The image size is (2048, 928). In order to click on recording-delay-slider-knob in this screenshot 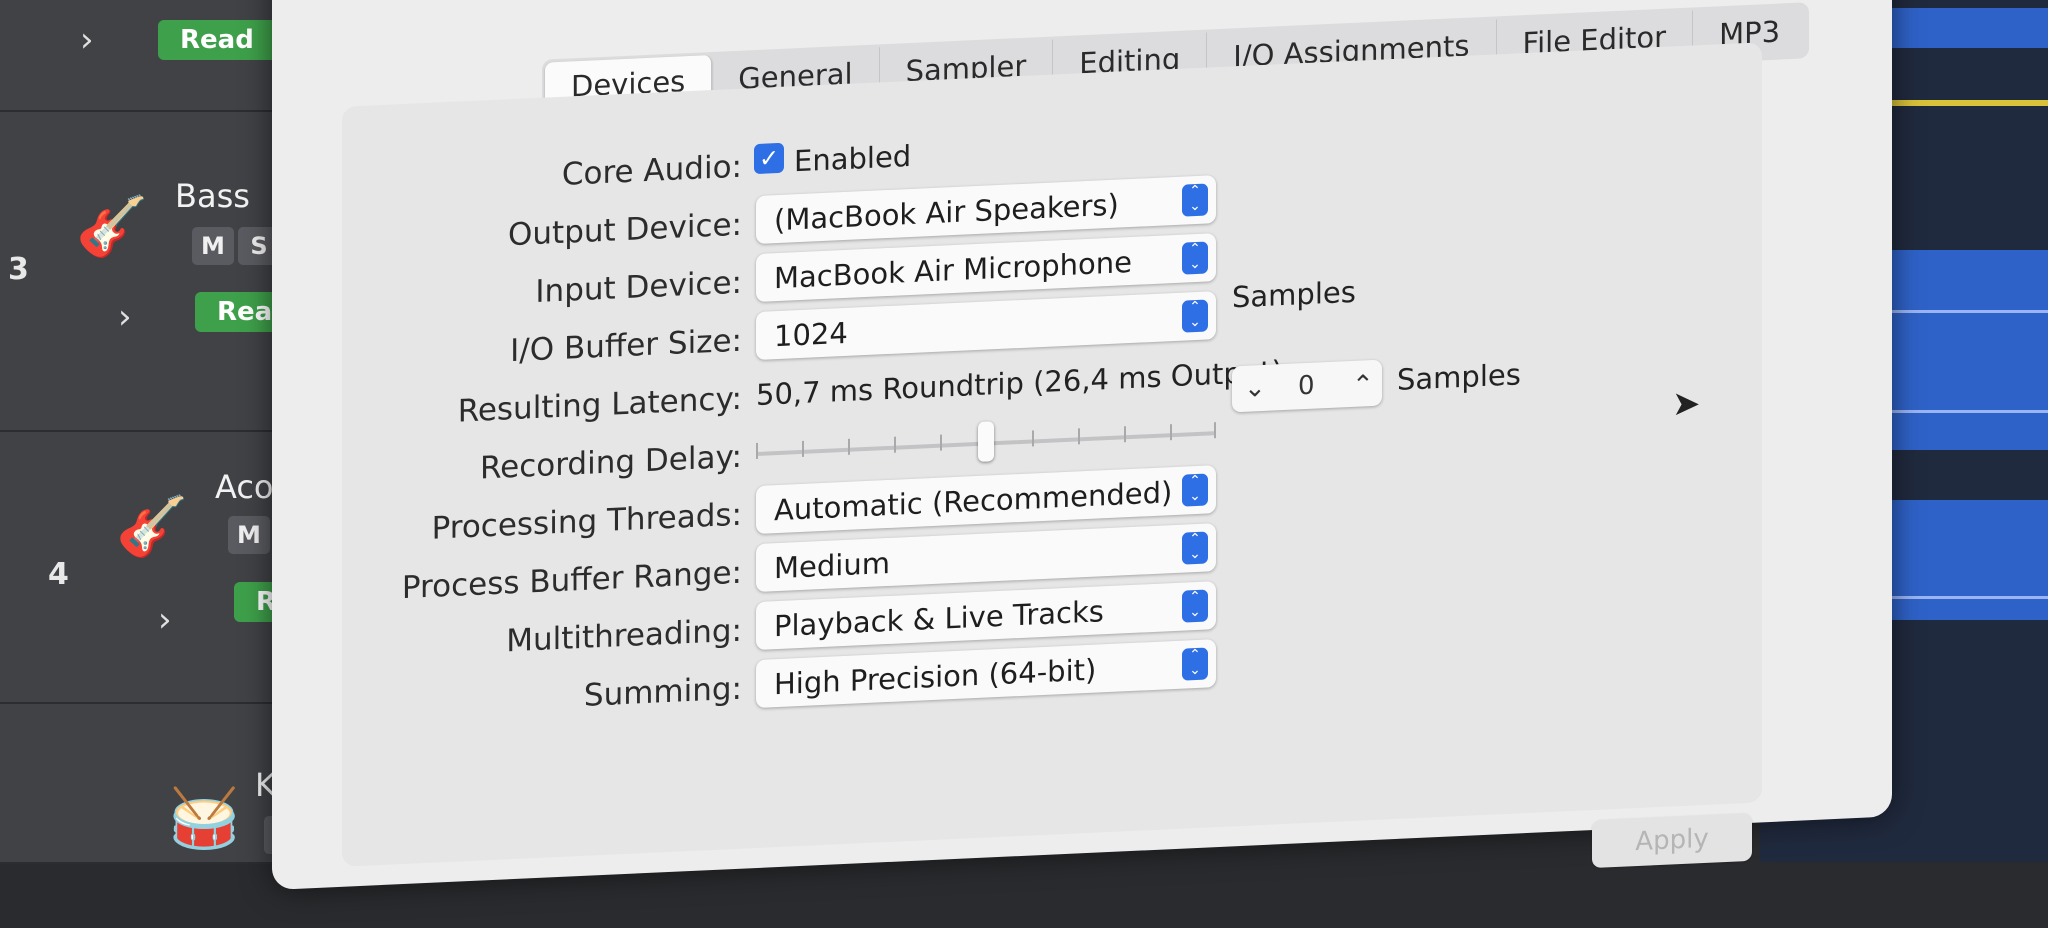, I will do `click(986, 441)`.